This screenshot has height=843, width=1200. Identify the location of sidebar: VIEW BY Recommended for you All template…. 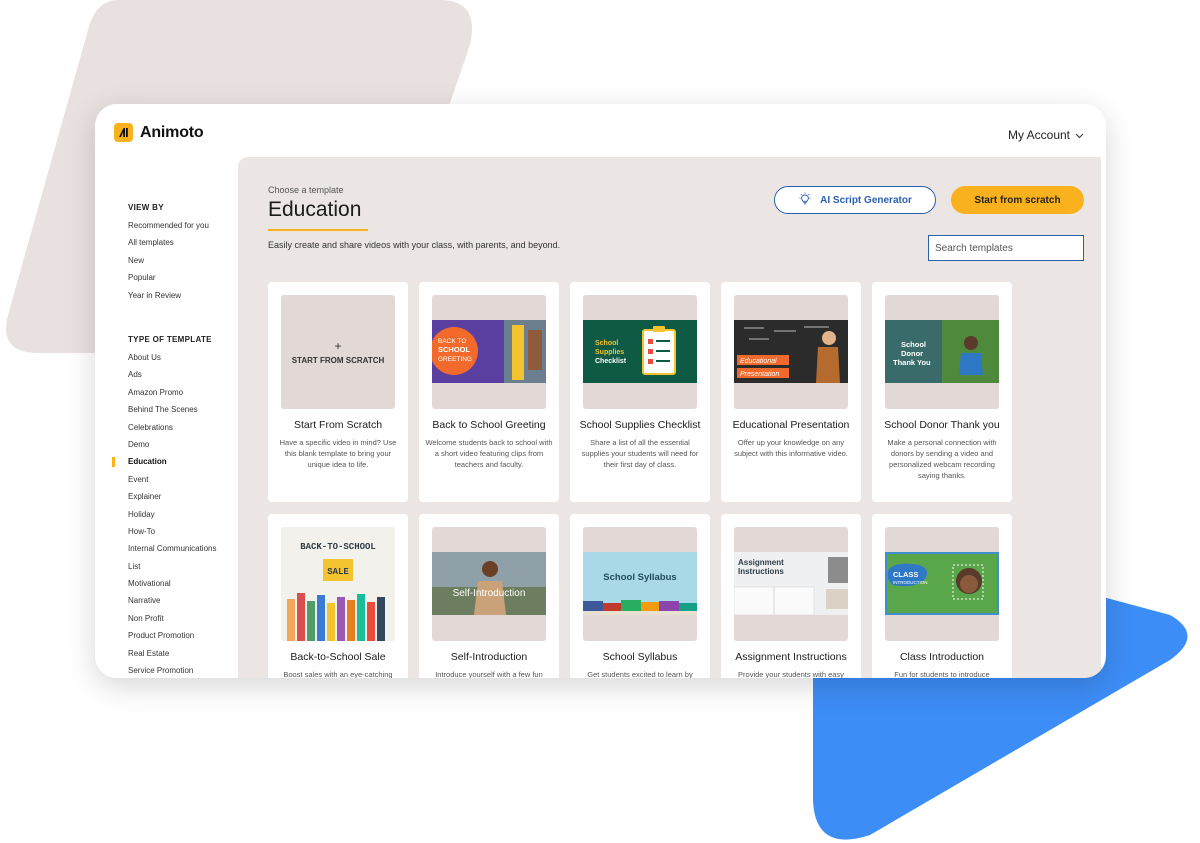
(166, 418).